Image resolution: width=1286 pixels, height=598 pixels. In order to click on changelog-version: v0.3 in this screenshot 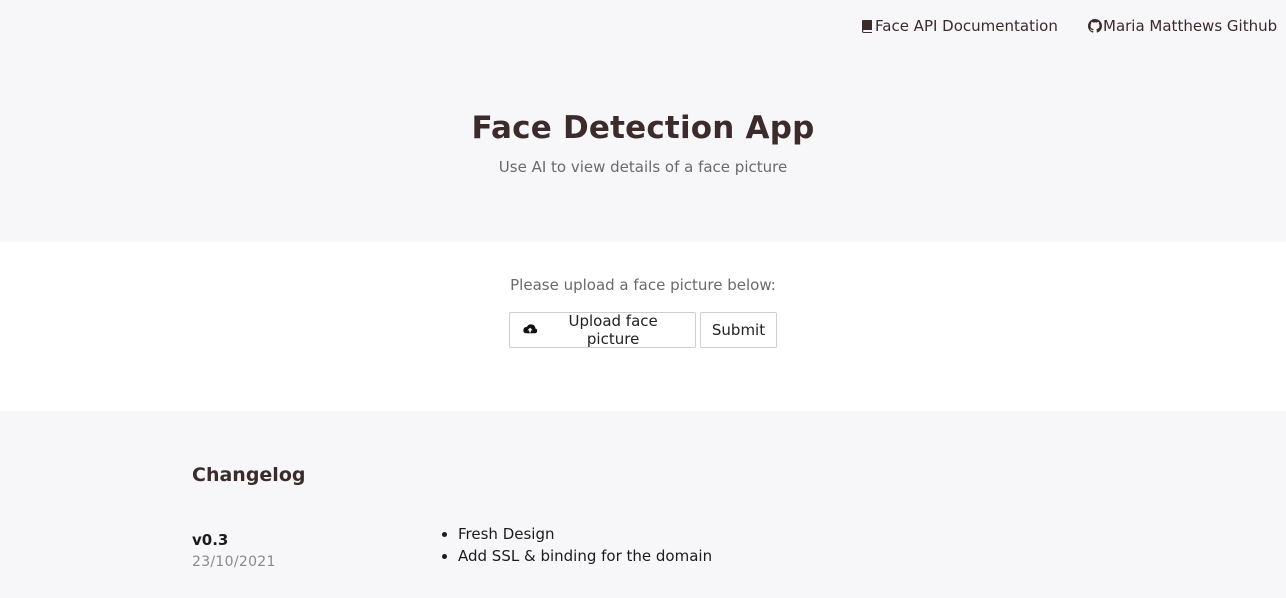, I will do `click(210, 540)`.